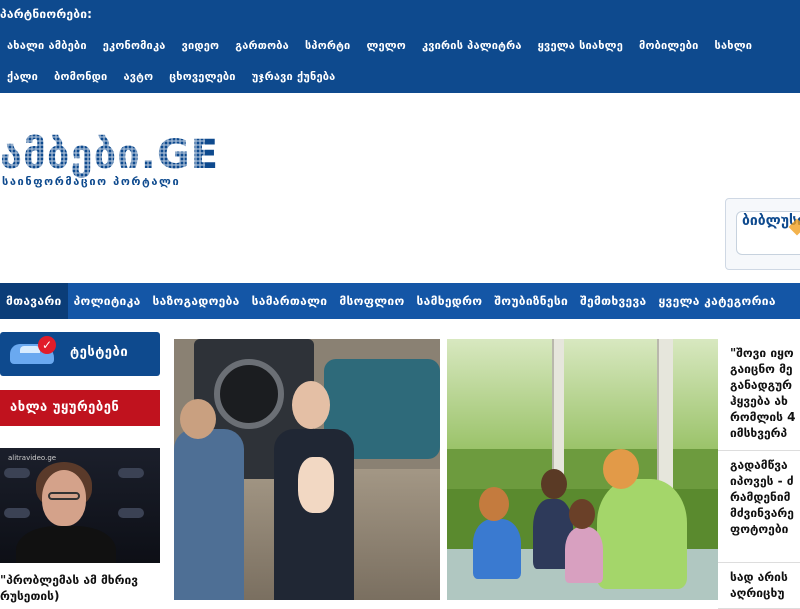 The height and width of the screenshot is (609, 800). What do you see at coordinates (371, 301) in the screenshot?
I see `nav-tab: მსოფლიო` at bounding box center [371, 301].